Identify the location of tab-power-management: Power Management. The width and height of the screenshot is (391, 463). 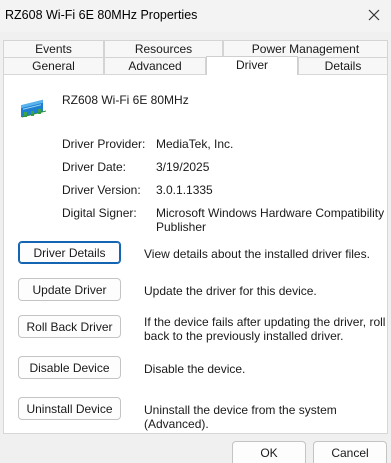
(305, 48).